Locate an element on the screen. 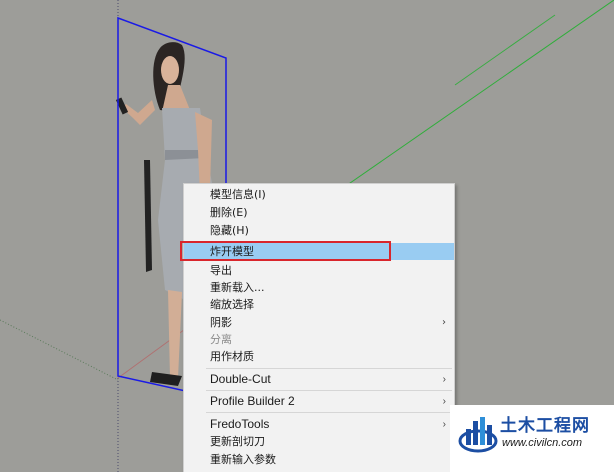 The width and height of the screenshot is (614, 472). menu-item-zoom-selection: 缩放选择 is located at coordinates (319, 304).